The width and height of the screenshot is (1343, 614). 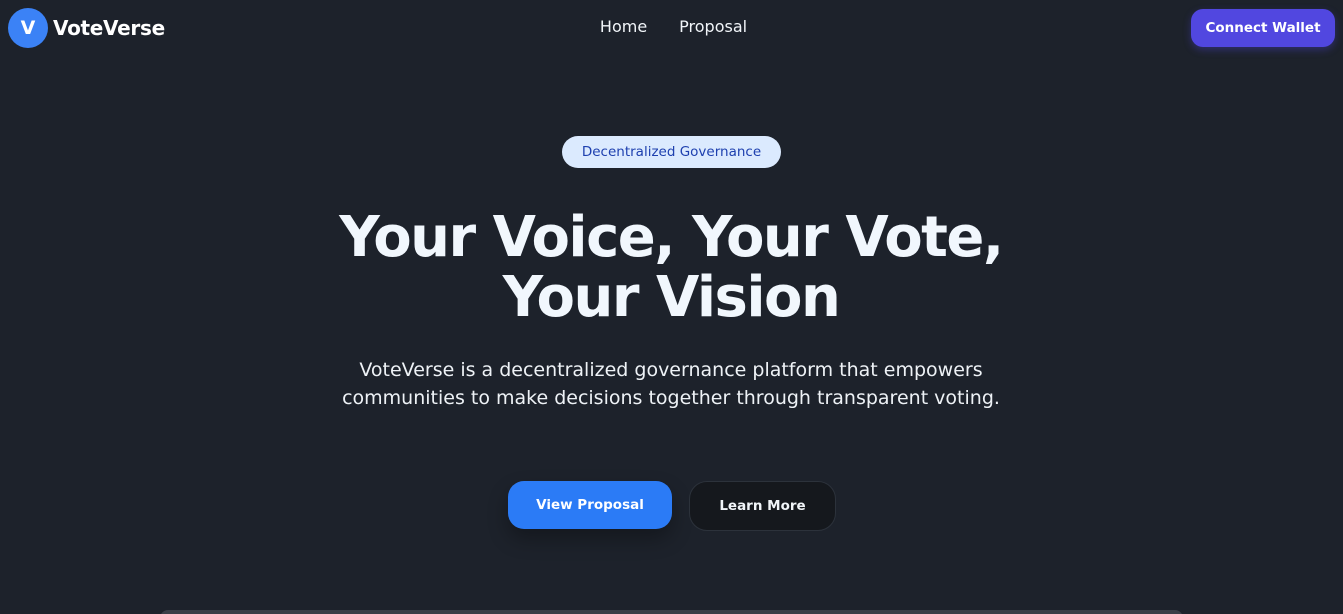 I want to click on learn-more-button: Learn More, so click(x=762, y=506).